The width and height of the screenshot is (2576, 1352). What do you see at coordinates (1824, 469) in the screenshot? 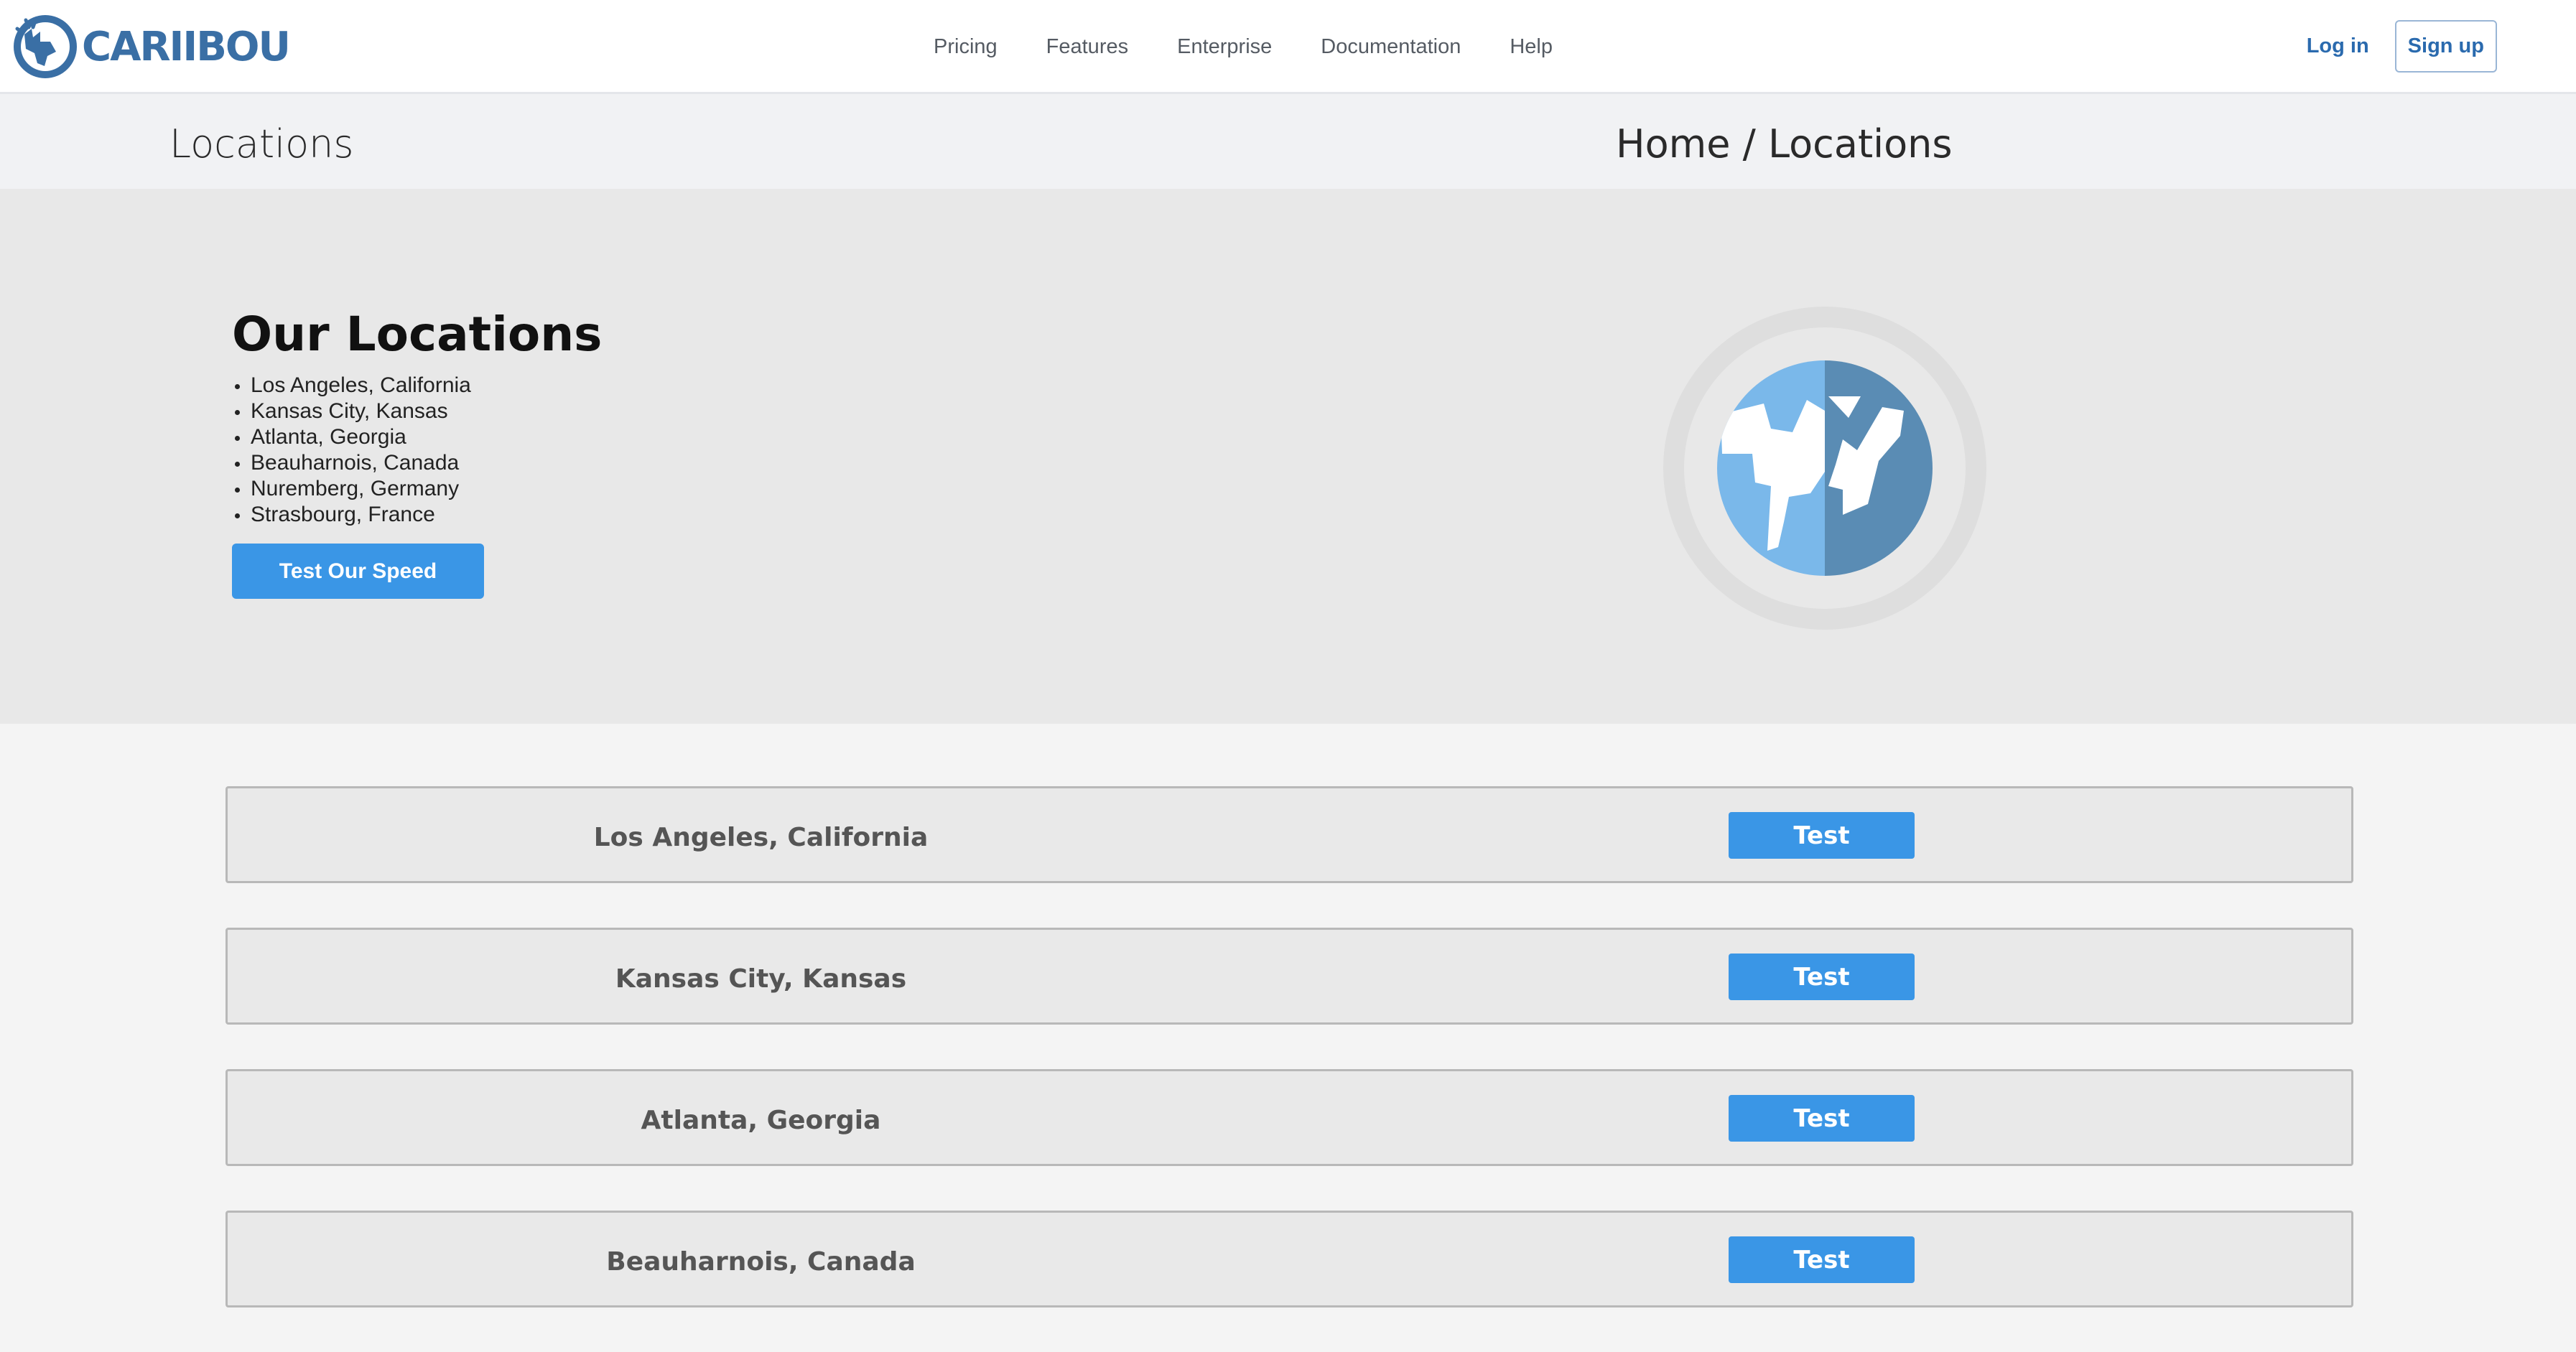
I see `globe-icon` at bounding box center [1824, 469].